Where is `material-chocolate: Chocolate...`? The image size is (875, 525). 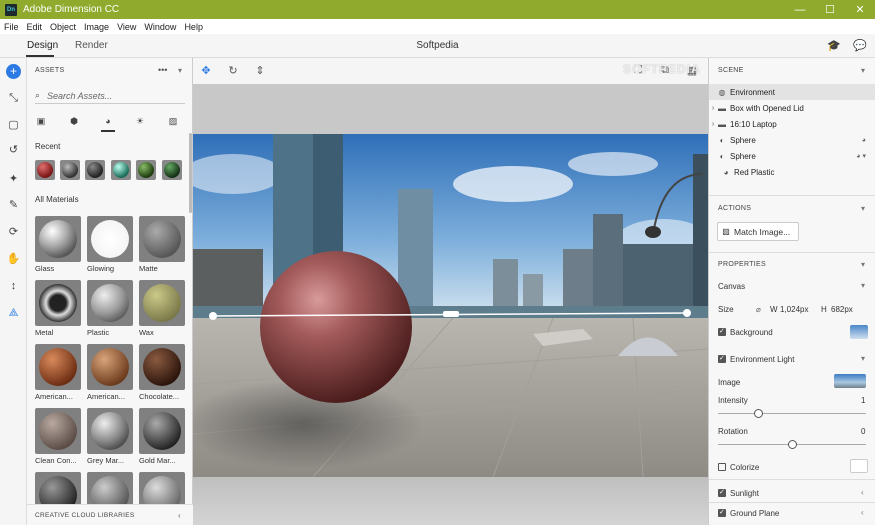
material-chocolate: Chocolate... is located at coordinates (162, 372).